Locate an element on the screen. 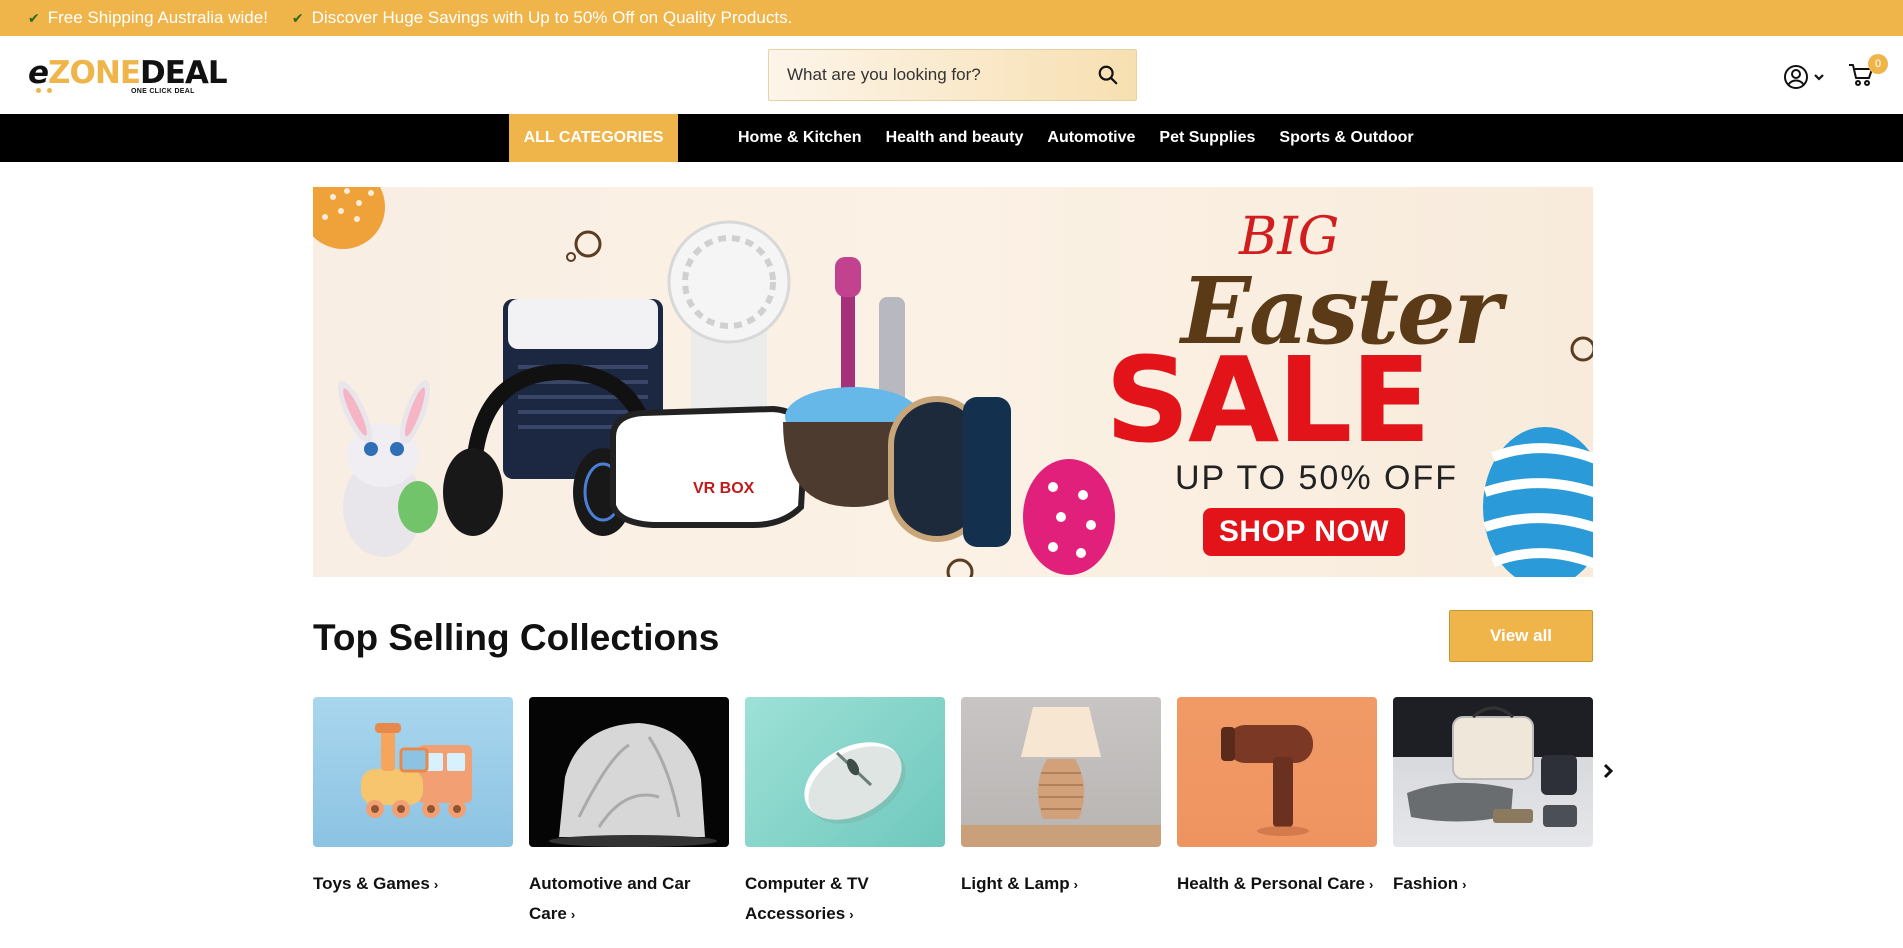 The width and height of the screenshot is (1903, 948). collection-label-text: Automotive and Car Care is located at coordinates (610, 898).